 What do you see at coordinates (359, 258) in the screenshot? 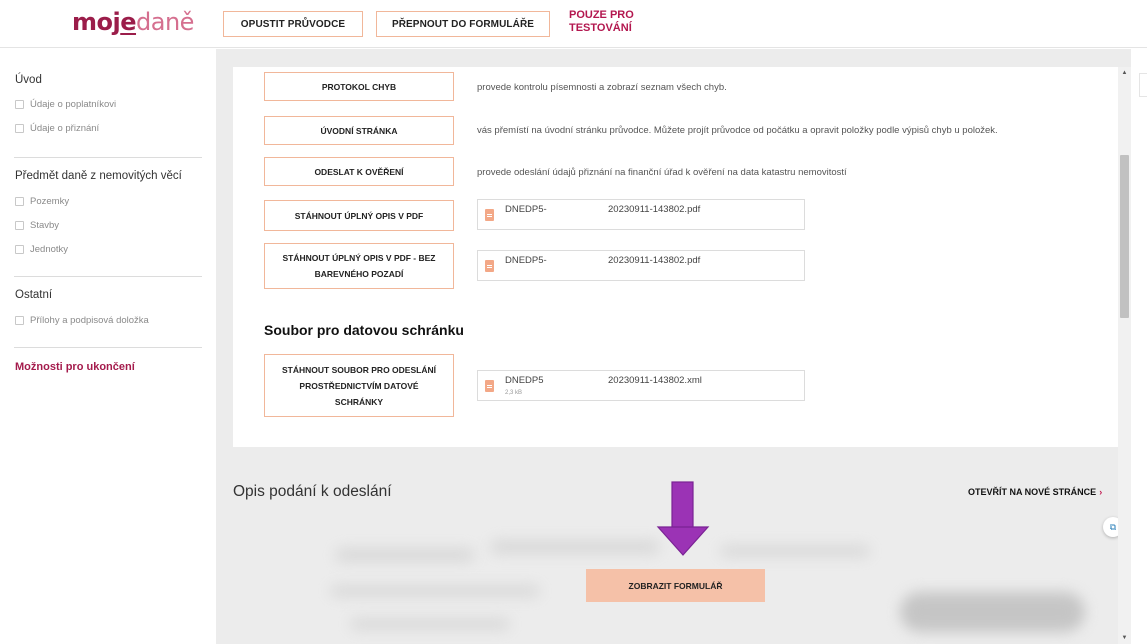
I see `button-label-line-1: STÁHNOUT ÚPLNÝ OPIS V PDF - BEZ` at bounding box center [359, 258].